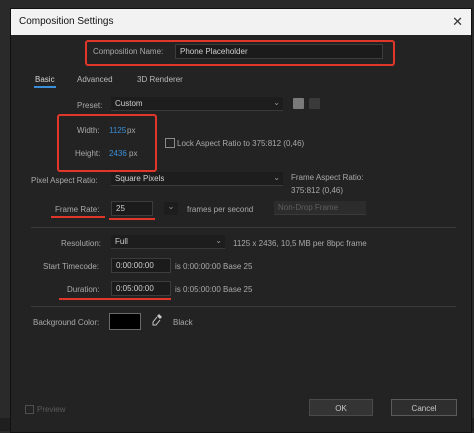 The image size is (474, 433). Describe the element at coordinates (157, 320) in the screenshot. I see `eyedropper-icon` at that location.